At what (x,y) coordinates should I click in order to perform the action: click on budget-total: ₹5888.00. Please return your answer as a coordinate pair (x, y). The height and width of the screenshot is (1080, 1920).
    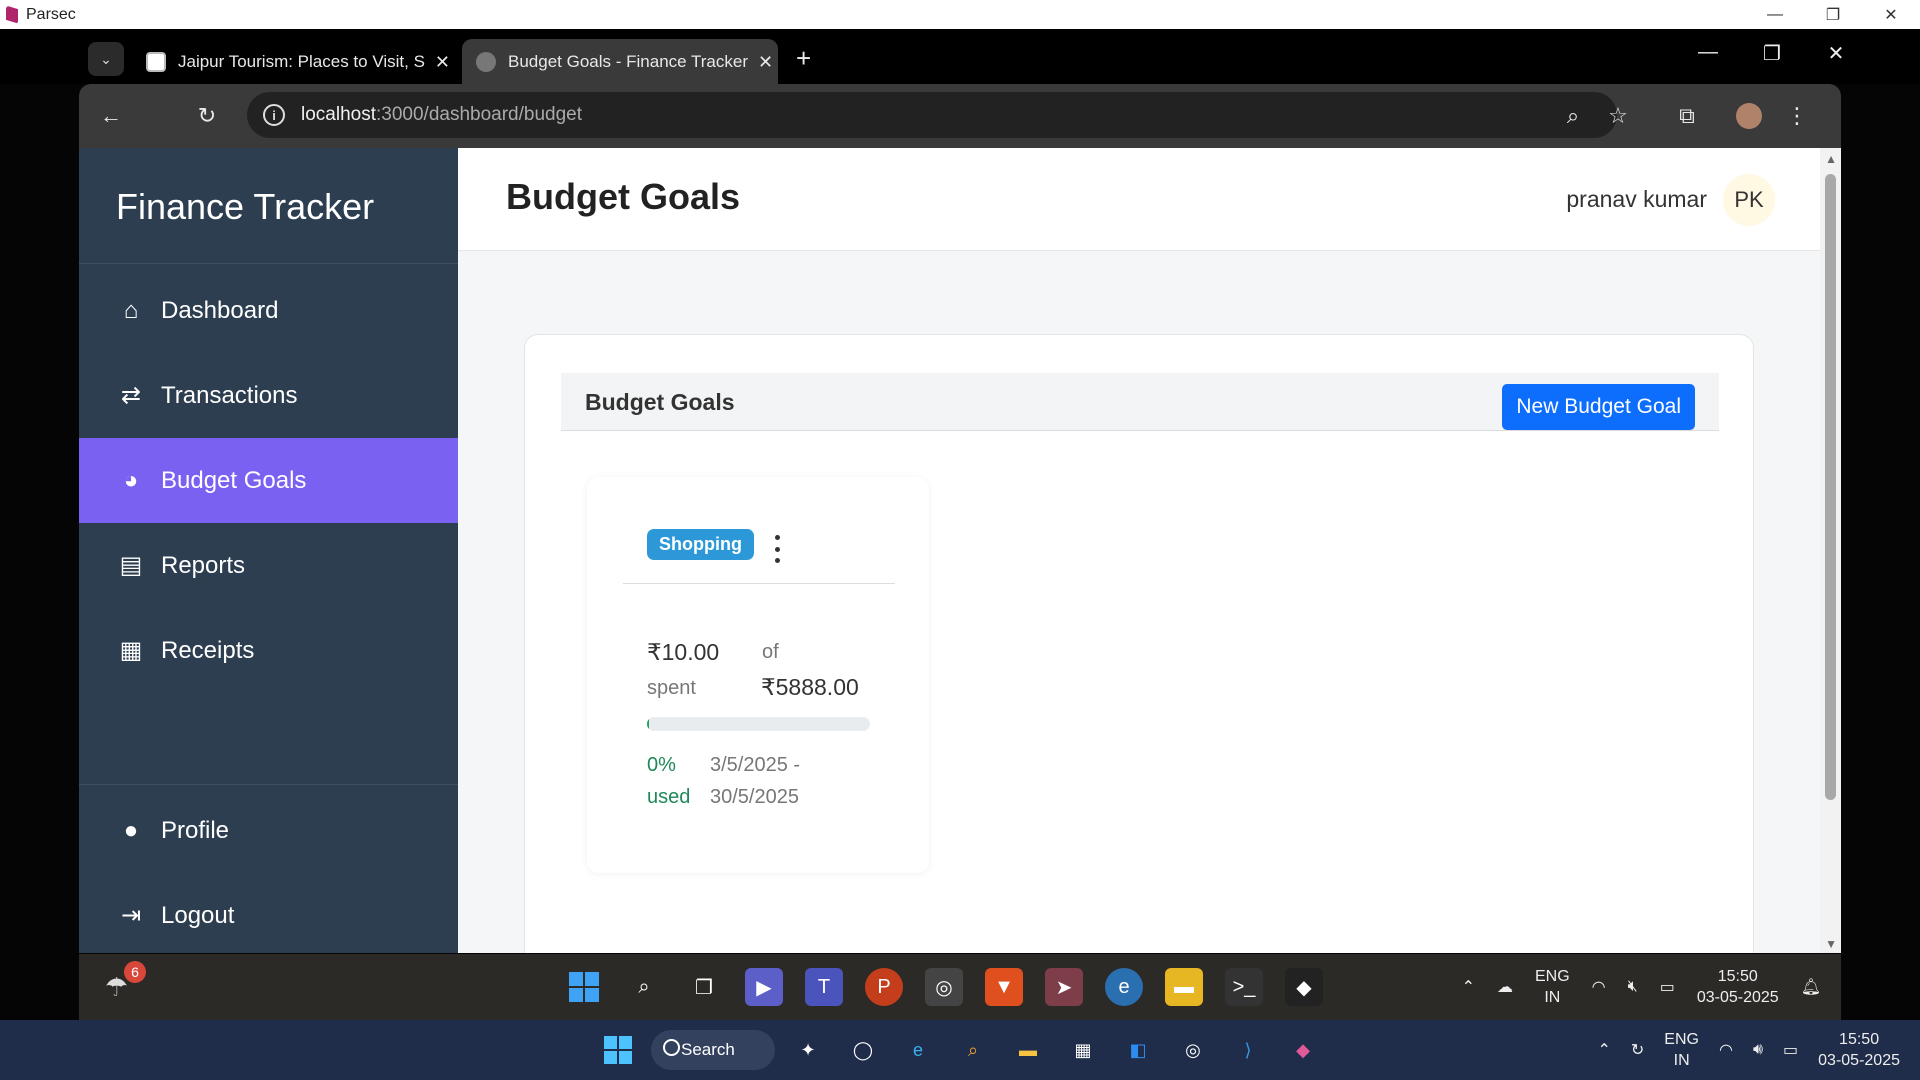
    Looking at the image, I should click on (810, 687).